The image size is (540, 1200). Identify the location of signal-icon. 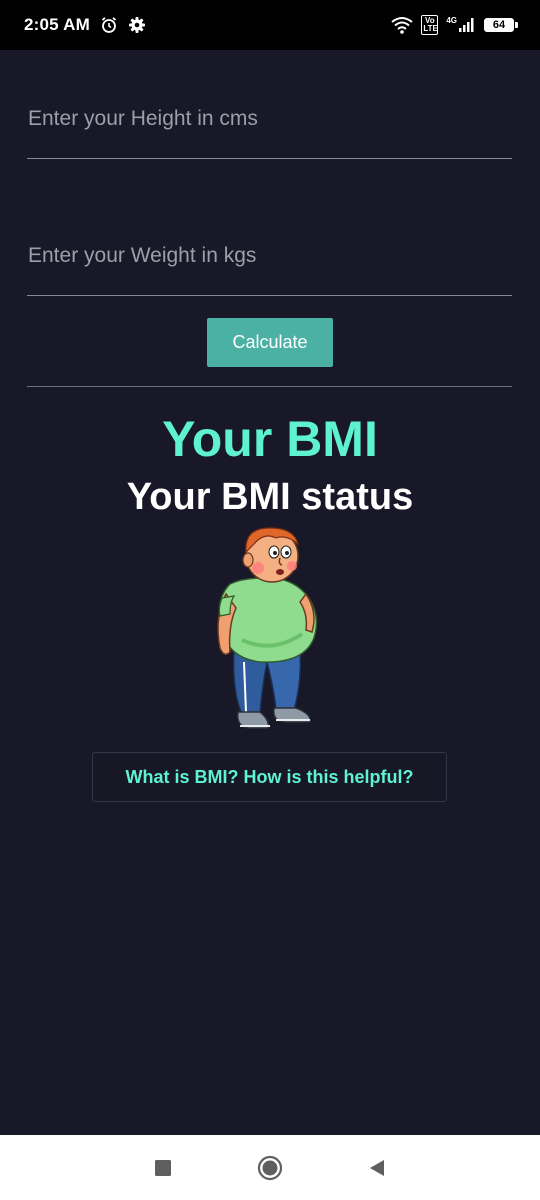
(467, 25).